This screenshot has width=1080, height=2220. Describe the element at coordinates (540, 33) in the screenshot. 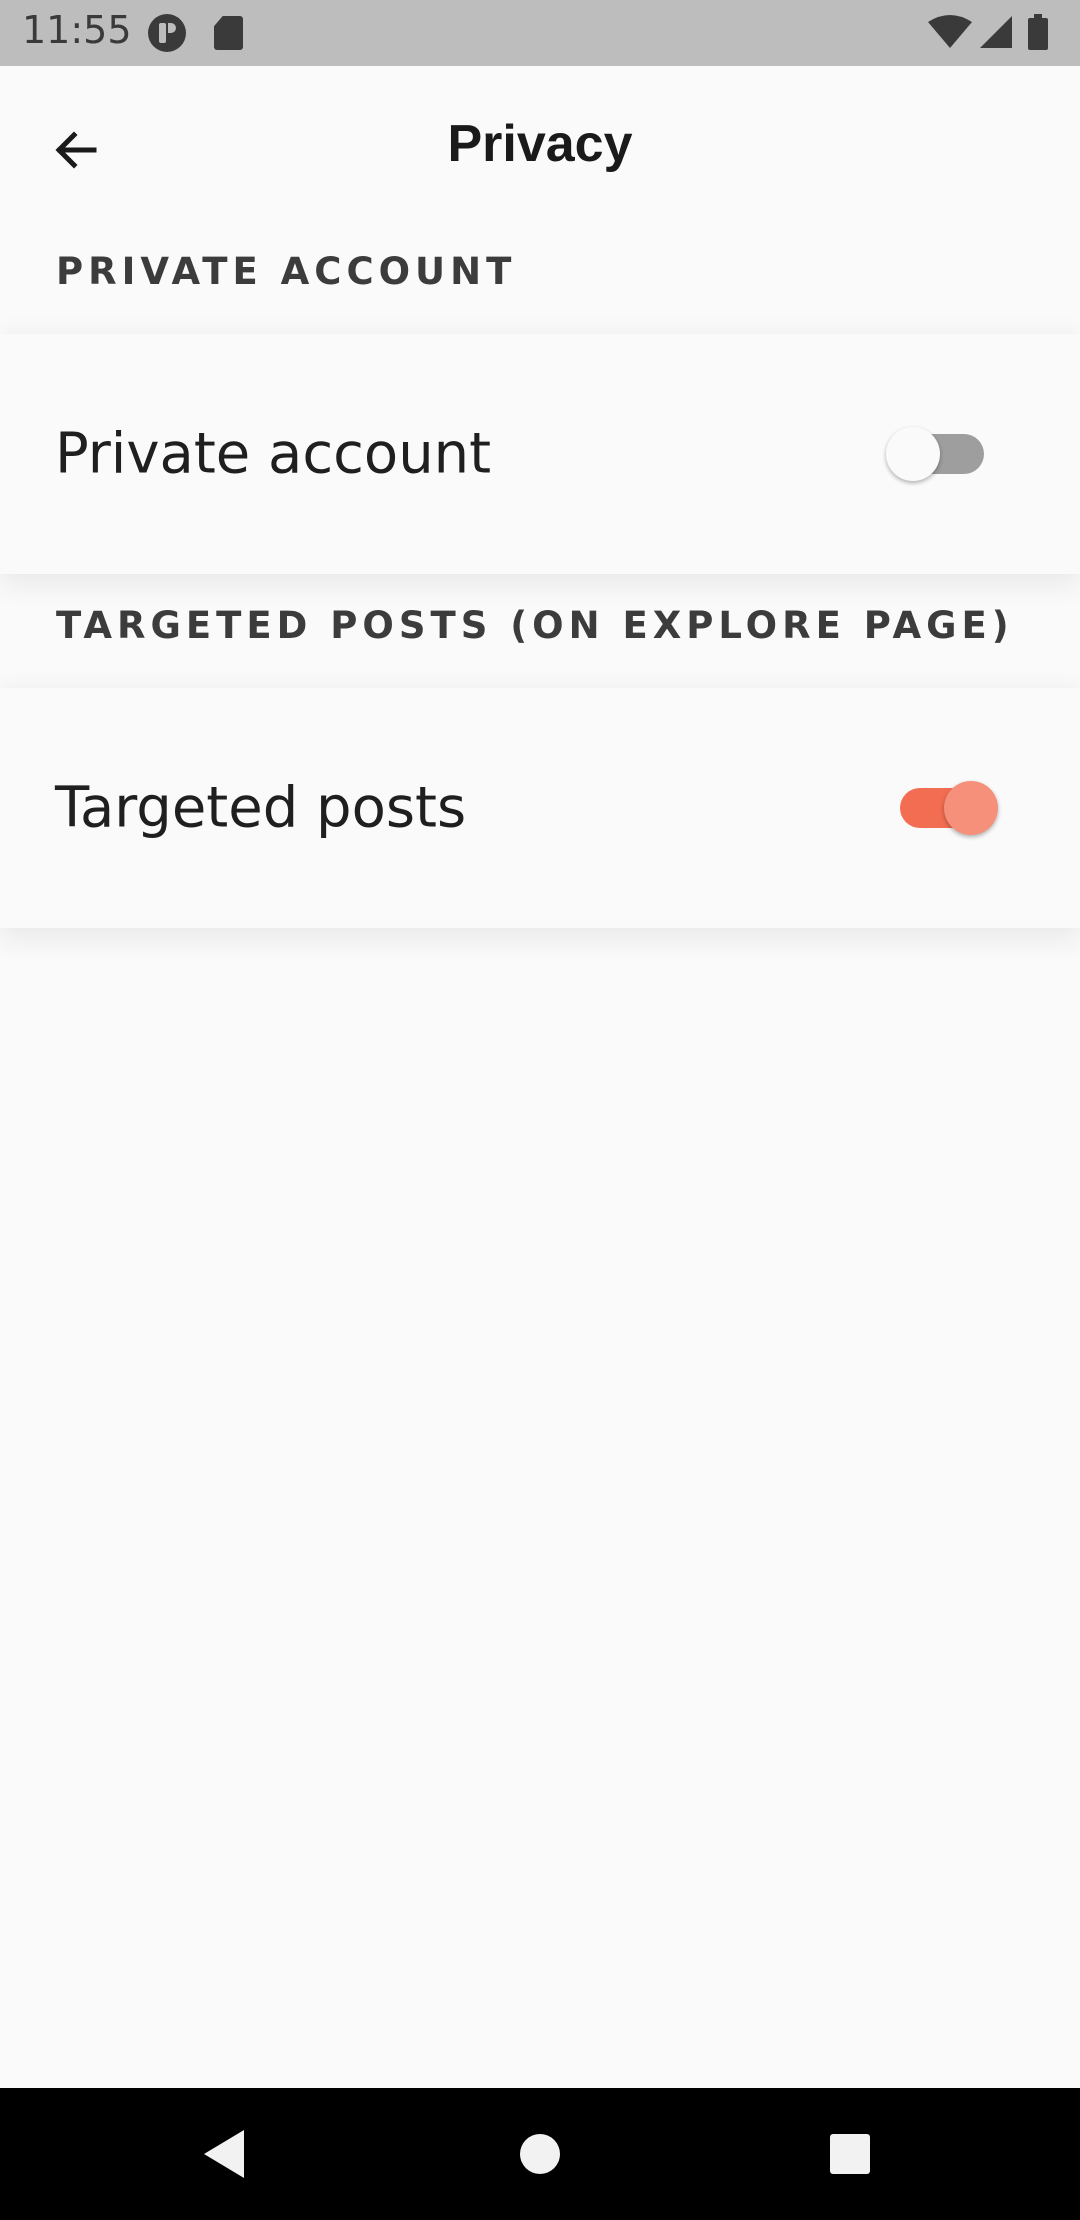

I see `status-bar: 11:55` at that location.